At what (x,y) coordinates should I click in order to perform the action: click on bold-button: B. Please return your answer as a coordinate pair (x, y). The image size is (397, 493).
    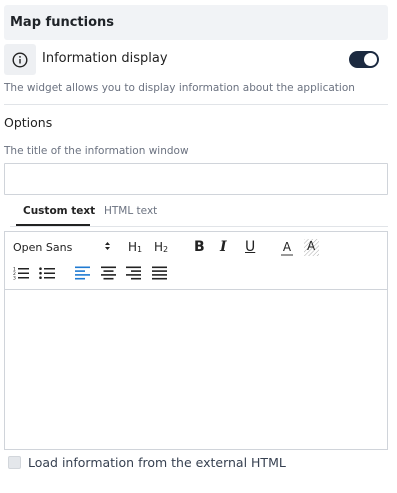
    Looking at the image, I should click on (199, 247).